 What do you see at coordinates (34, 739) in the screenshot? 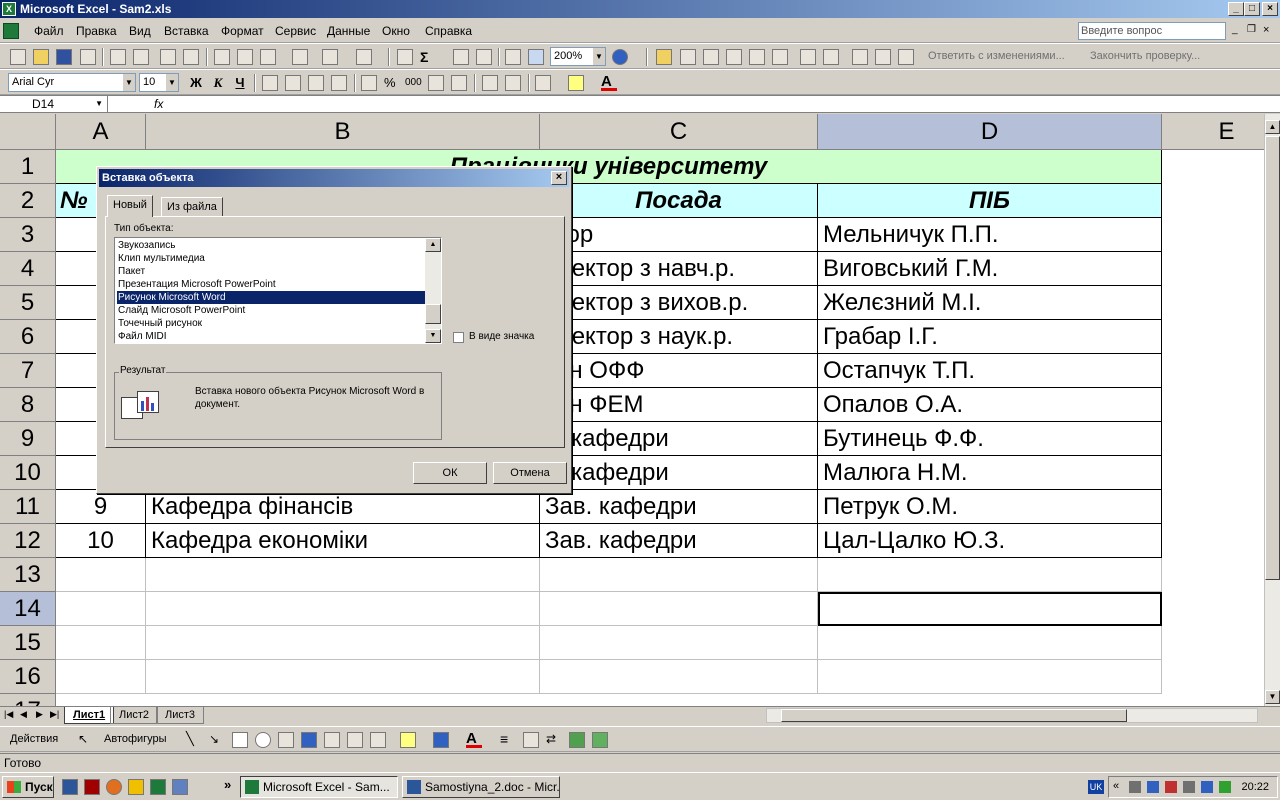
I see `actions-menu: Действия` at bounding box center [34, 739].